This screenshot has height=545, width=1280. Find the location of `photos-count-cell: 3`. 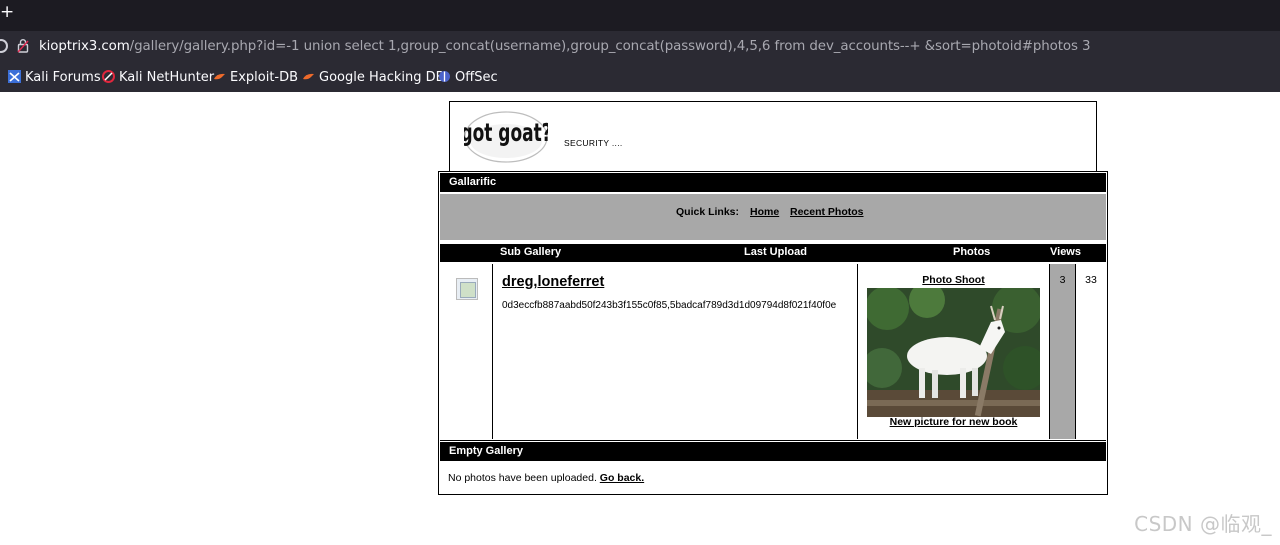

photos-count-cell: 3 is located at coordinates (1063, 351).